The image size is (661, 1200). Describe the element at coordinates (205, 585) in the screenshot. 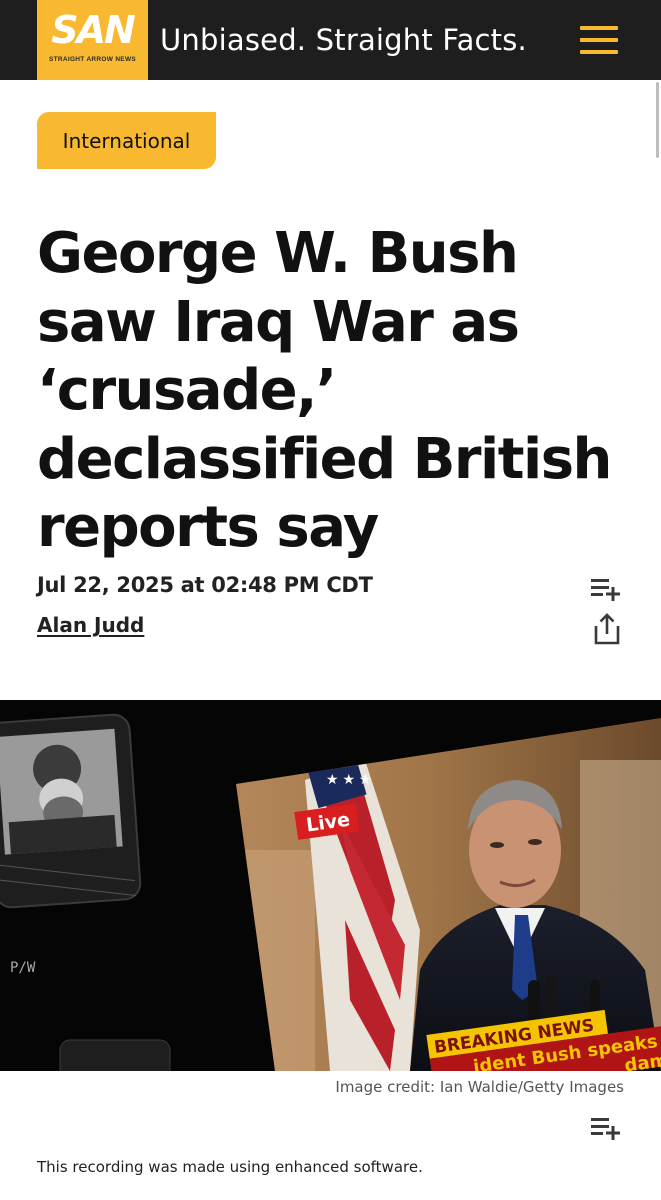

I see `article-date: Jul 22, 2025 at 02:48 PM CDT` at that location.